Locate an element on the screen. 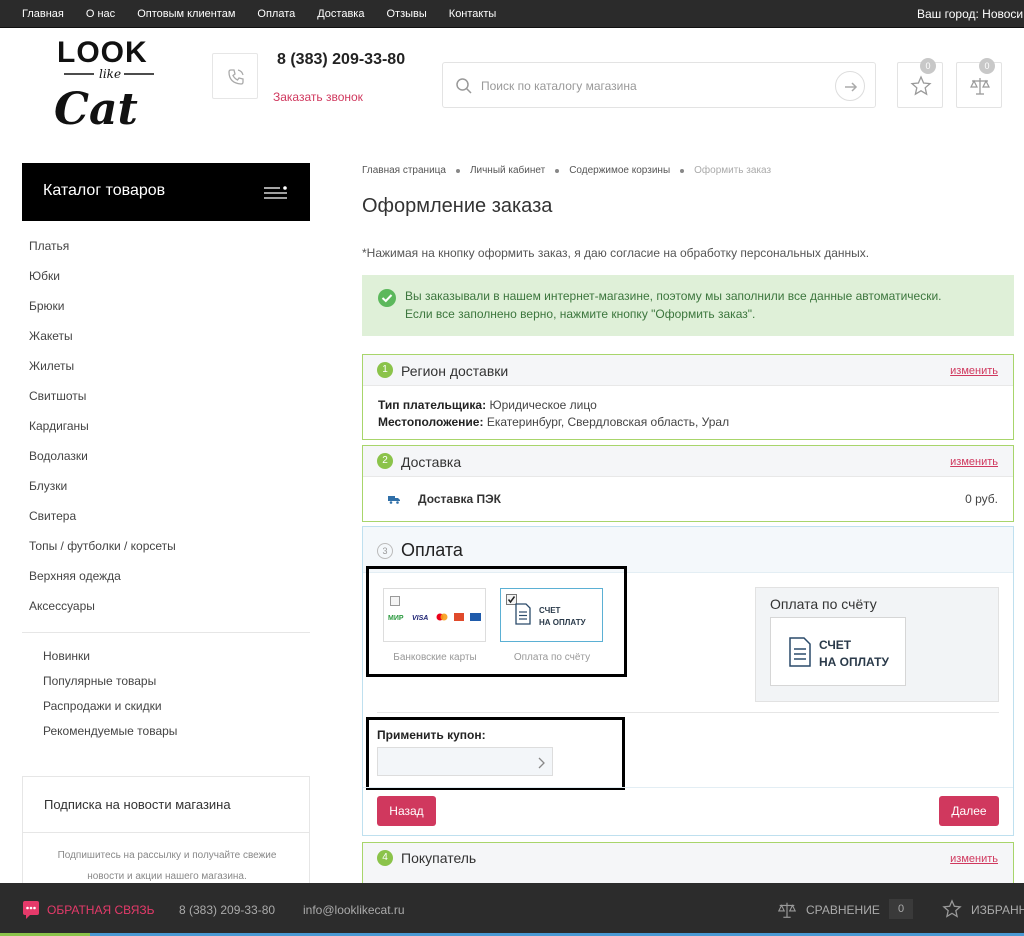 The image size is (1024, 936). category-item: Блузки is located at coordinates (102, 488).